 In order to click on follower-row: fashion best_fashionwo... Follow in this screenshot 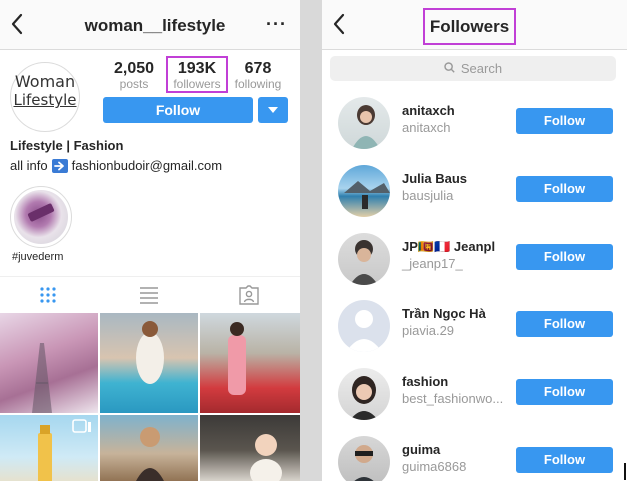, I will do `click(474, 402)`.